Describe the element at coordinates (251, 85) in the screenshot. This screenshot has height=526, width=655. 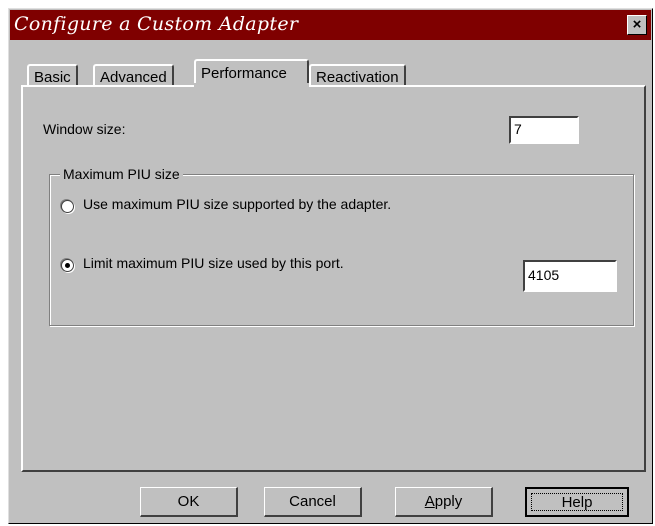
I see `active-tab-join` at that location.